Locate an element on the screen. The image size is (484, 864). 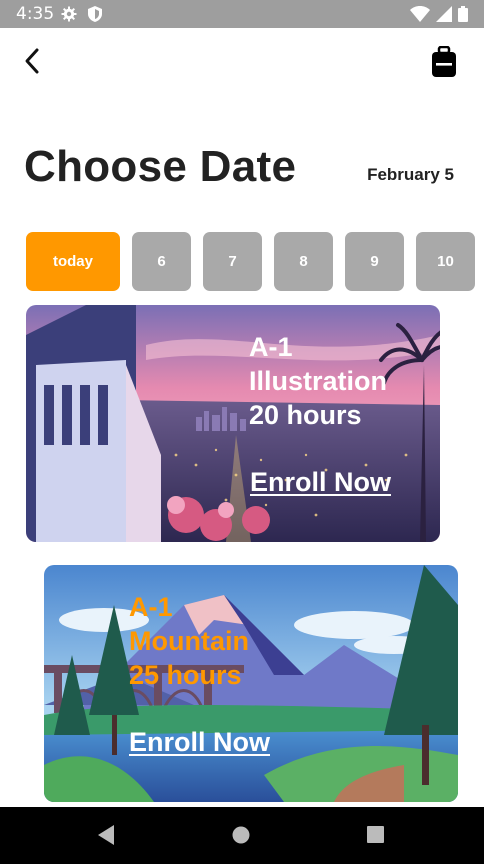
battery-icon is located at coordinates (463, 14).